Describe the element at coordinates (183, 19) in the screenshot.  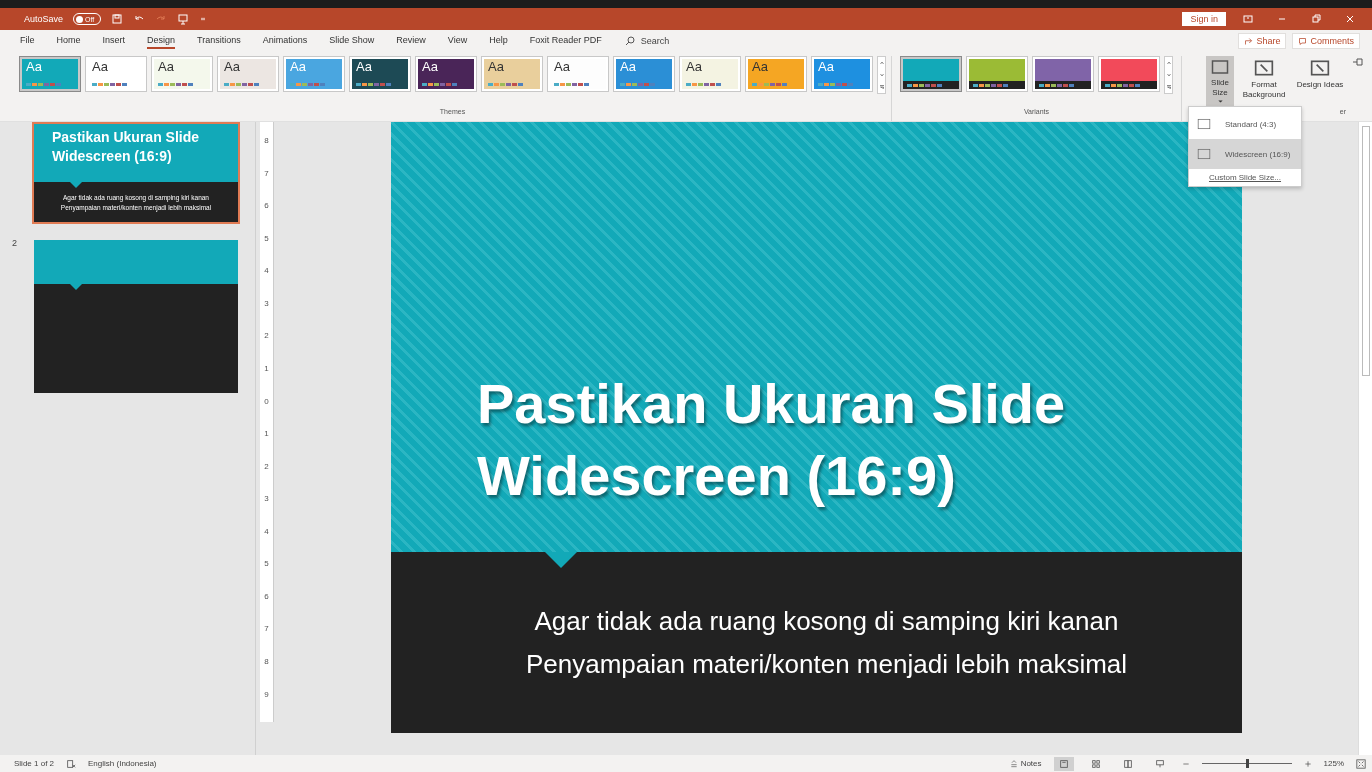
I see `presentation-icon` at that location.